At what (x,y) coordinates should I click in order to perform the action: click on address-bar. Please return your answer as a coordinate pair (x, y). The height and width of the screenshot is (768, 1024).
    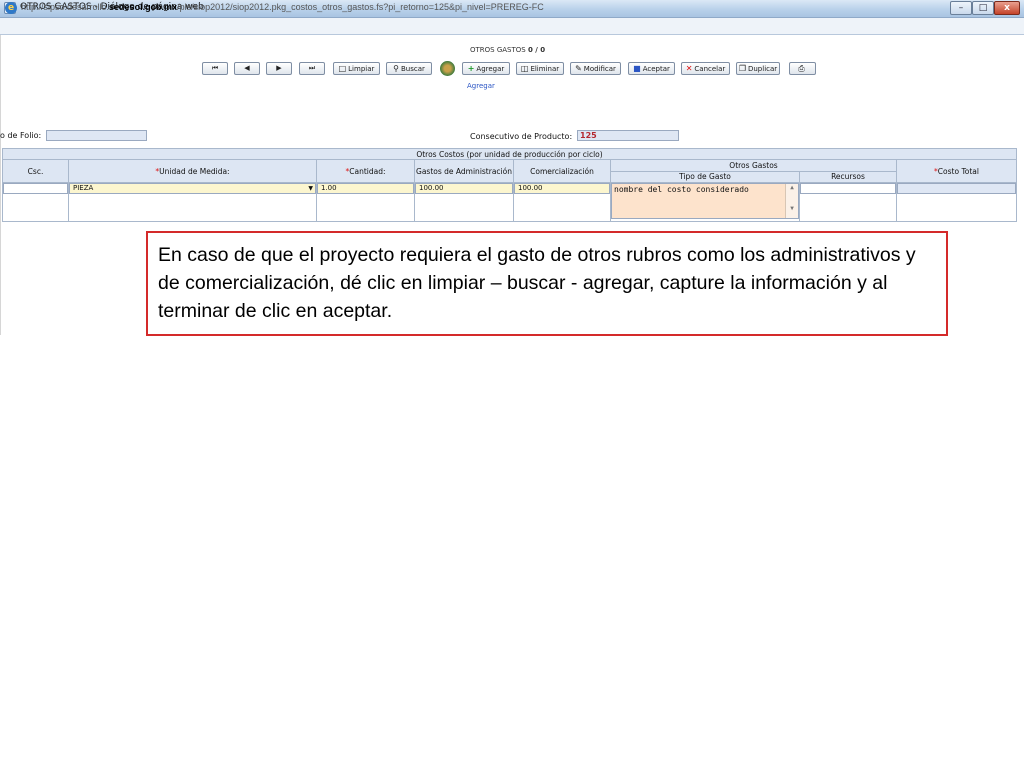
    Looking at the image, I should click on (512, 26).